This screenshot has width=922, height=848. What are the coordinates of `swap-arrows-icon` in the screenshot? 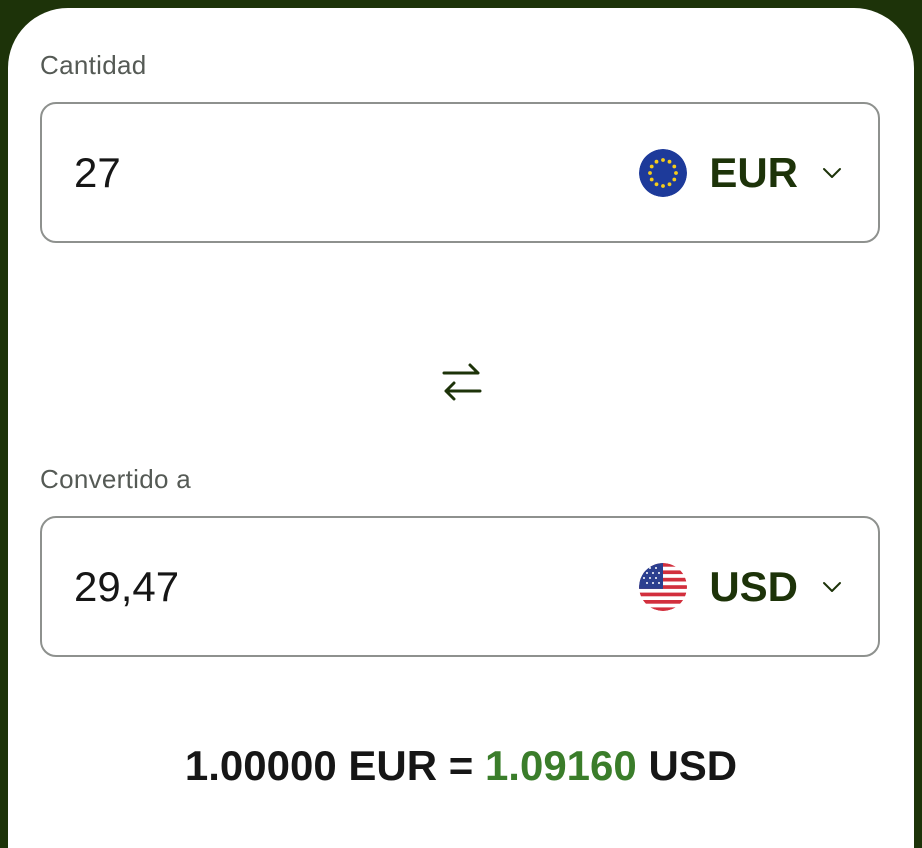 It's located at (462, 382).